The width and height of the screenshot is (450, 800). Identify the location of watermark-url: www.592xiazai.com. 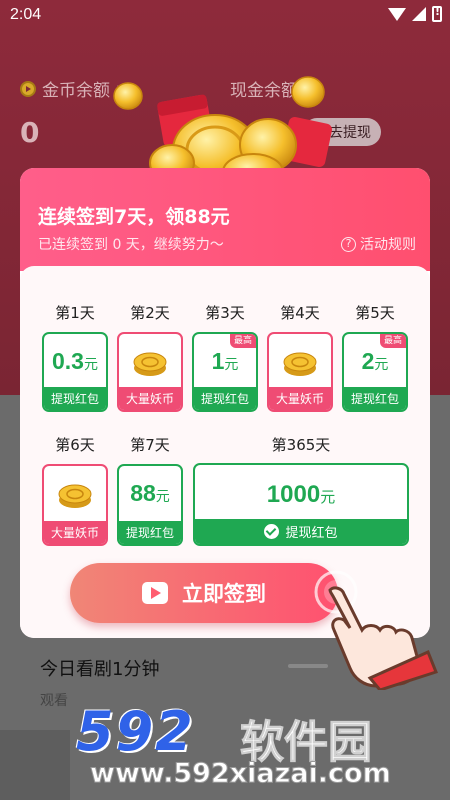
(241, 774).